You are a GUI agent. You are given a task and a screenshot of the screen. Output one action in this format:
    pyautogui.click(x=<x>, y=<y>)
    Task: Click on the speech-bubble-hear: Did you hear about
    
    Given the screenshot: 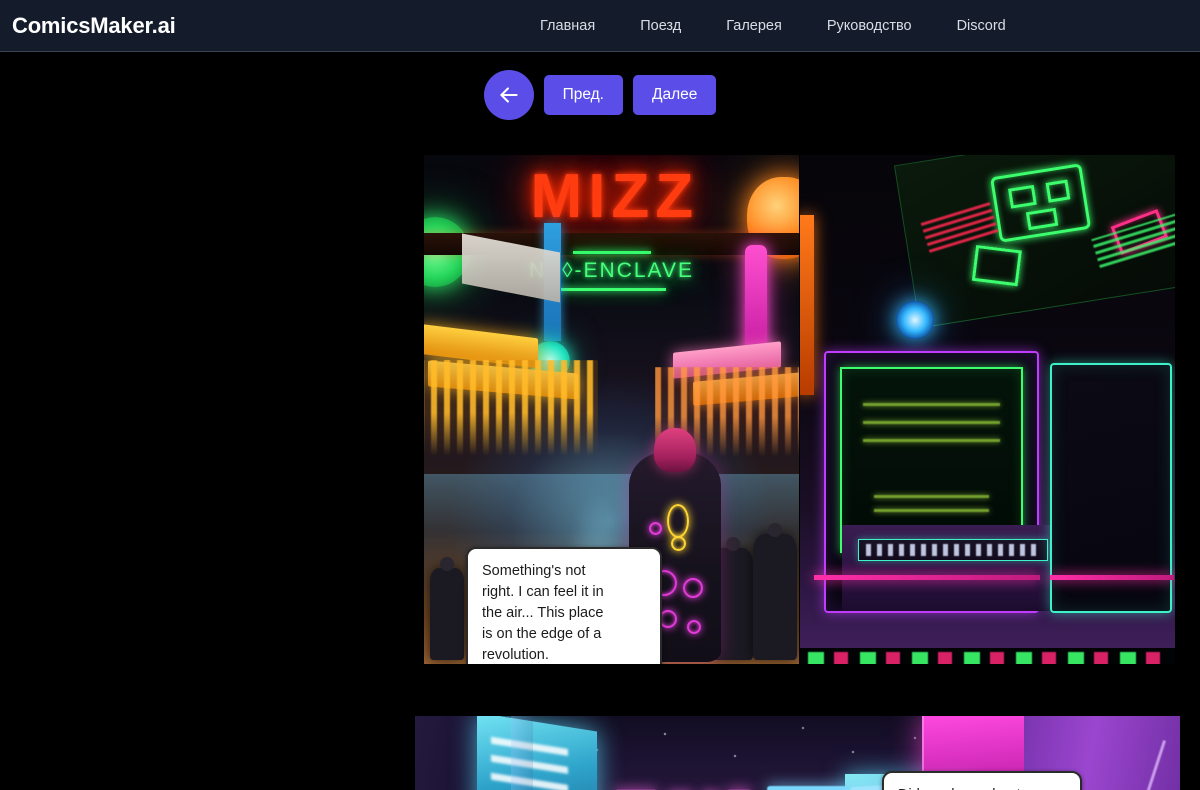 What is the action you would take?
    pyautogui.click(x=982, y=780)
    